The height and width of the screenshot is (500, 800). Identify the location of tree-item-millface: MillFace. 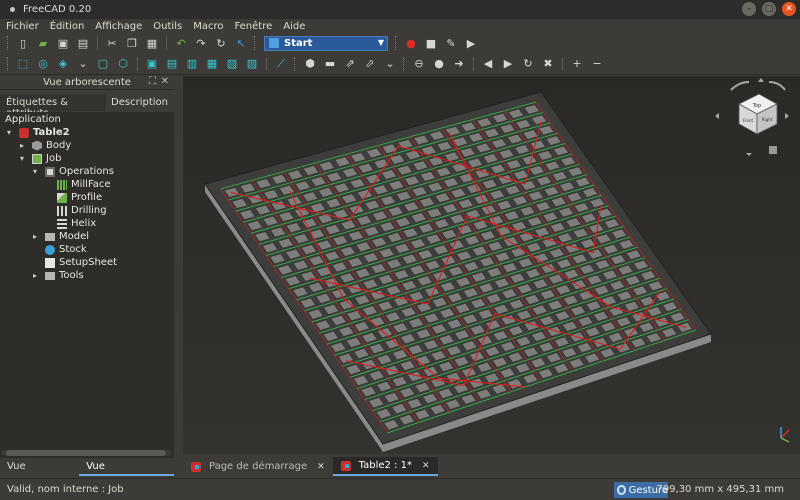
(84, 184).